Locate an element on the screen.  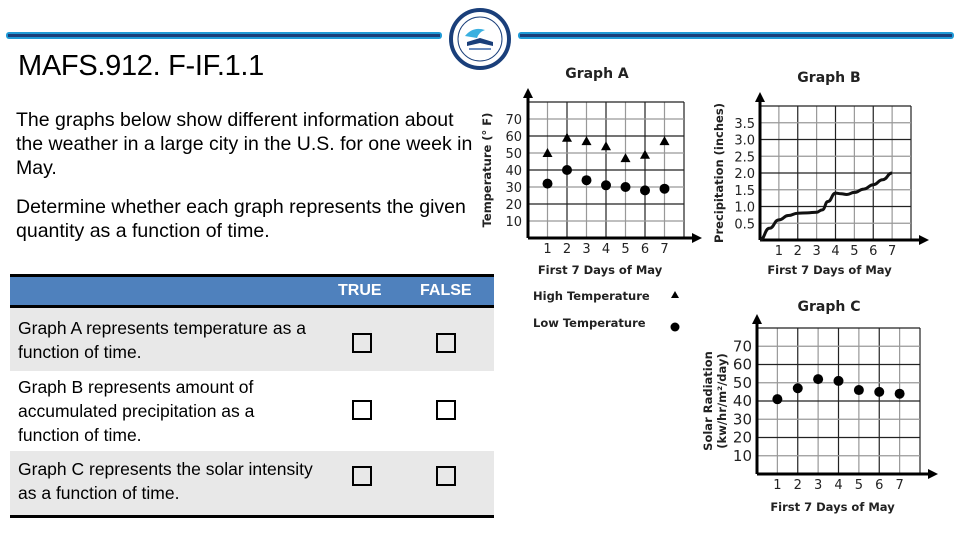
y-tick-label: 0.5 is located at coordinates (744, 224).